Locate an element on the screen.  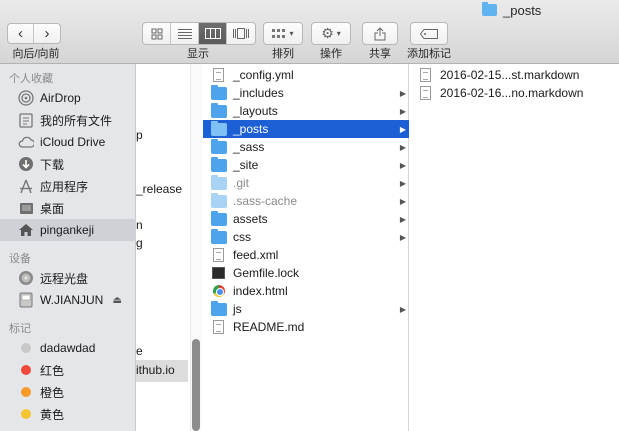
chevron-down-icon: ▾ is located at coordinates (291, 33).